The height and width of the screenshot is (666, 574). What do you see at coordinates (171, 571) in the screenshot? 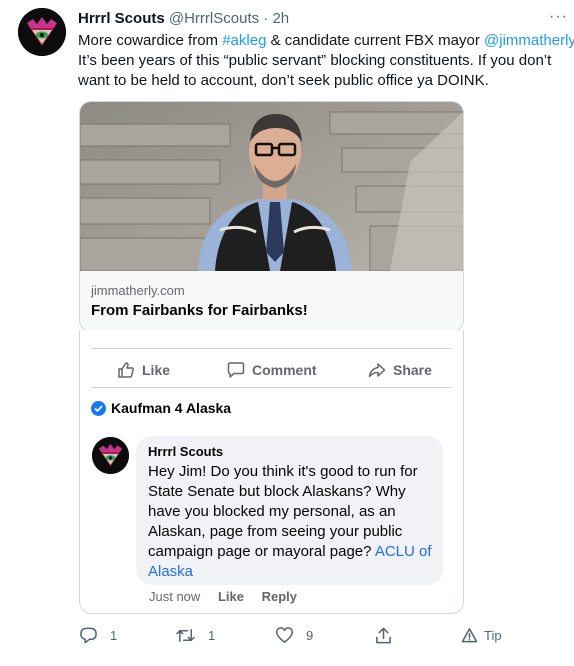
I see `aclu-link-cont: Alaska` at bounding box center [171, 571].